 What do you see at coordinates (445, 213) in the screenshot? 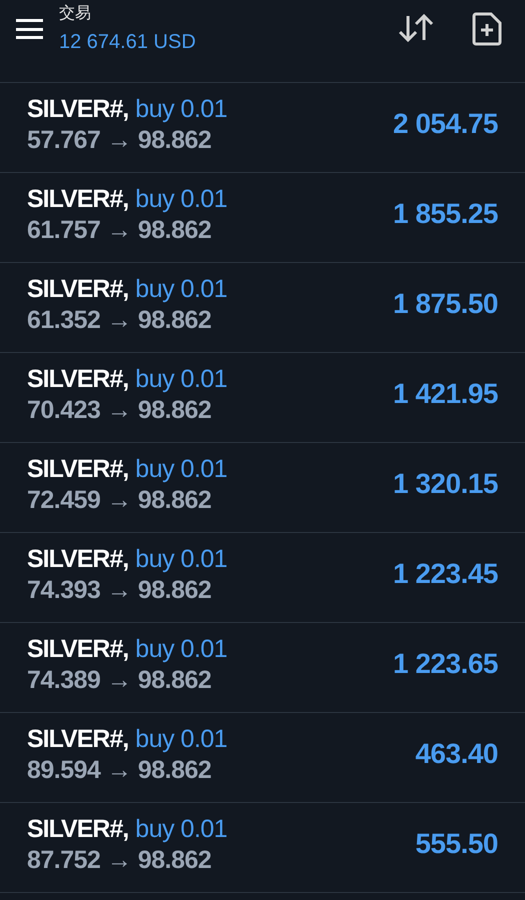
I see `profit: 1 855.25` at bounding box center [445, 213].